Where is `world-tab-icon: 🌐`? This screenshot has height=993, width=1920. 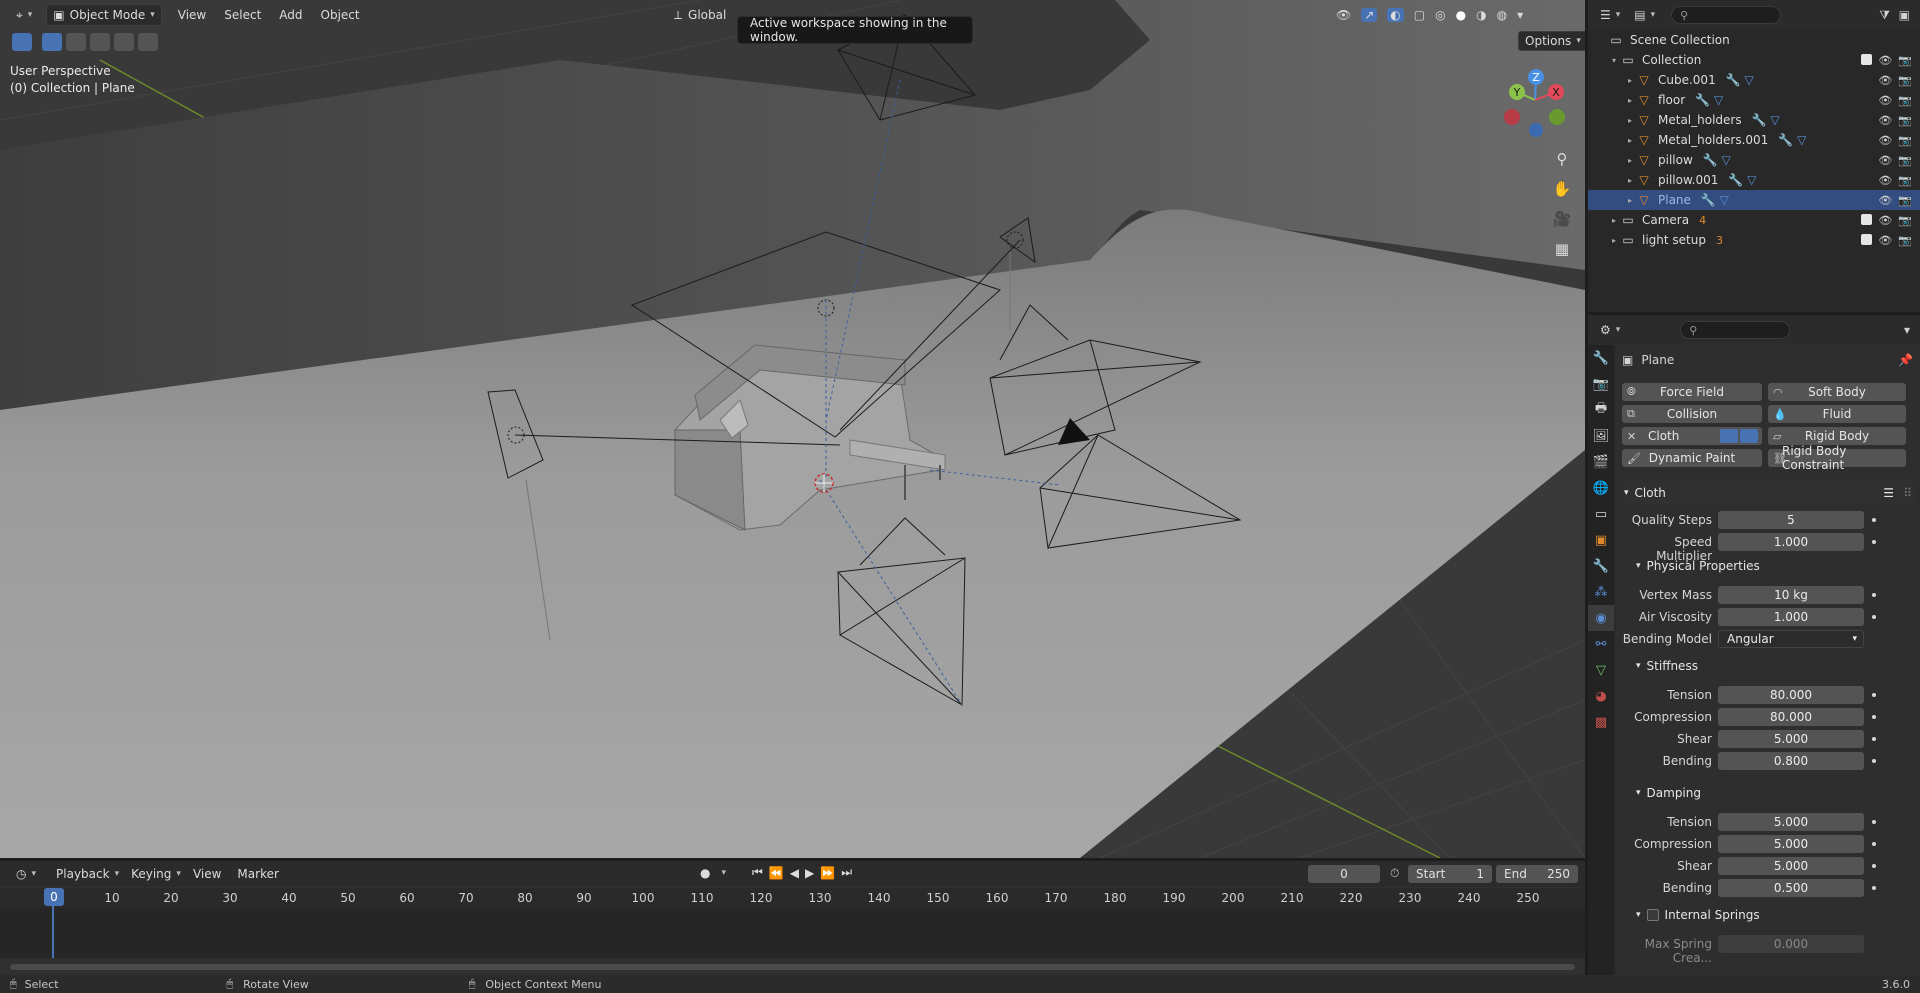 world-tab-icon: 🌐 is located at coordinates (1601, 488).